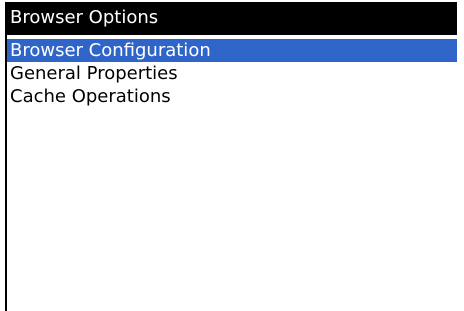 This screenshot has width=464, height=311. I want to click on menu-item-browser-configuration: Browser Configuration, so click(232, 50).